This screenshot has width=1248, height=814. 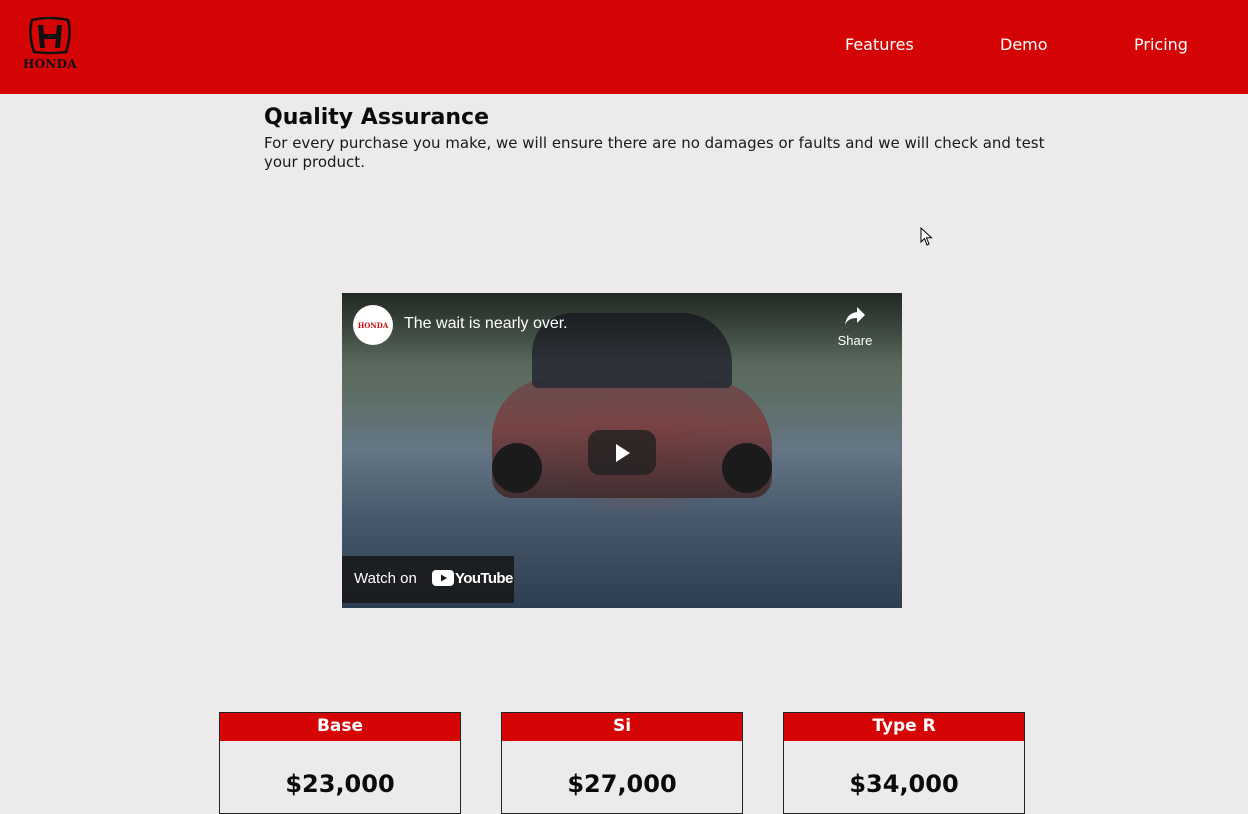 I want to click on mouse-cursor-icon, so click(x=926, y=236).